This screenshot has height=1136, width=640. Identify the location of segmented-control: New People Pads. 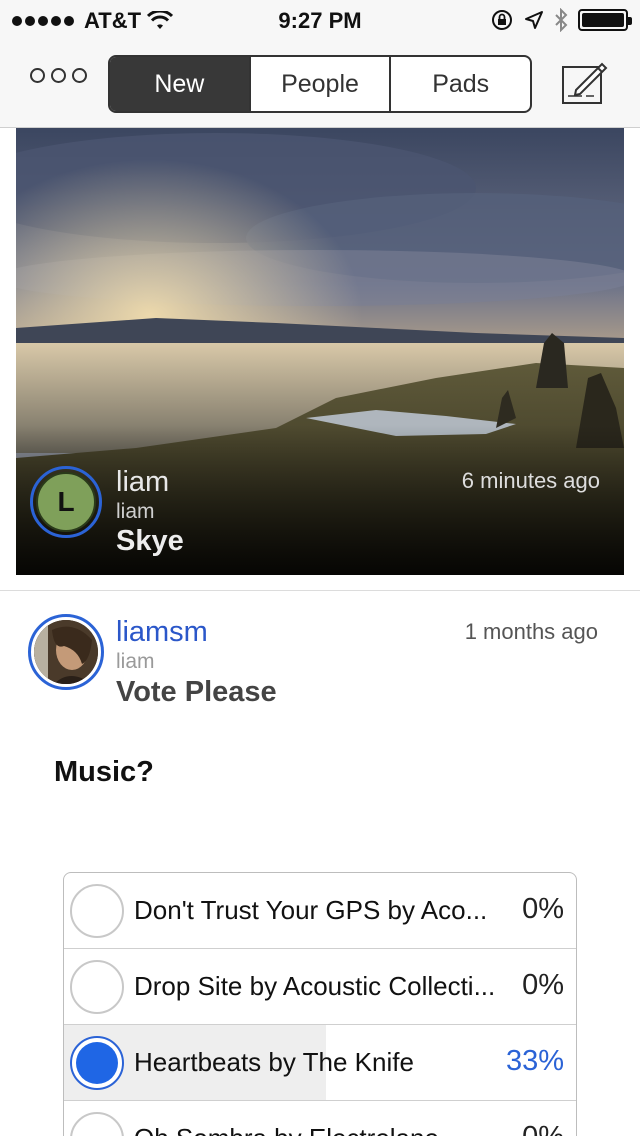
(320, 84).